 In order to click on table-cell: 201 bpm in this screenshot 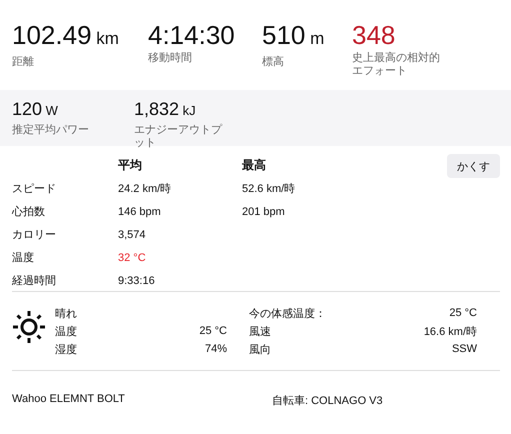, I will do `click(263, 212)`.